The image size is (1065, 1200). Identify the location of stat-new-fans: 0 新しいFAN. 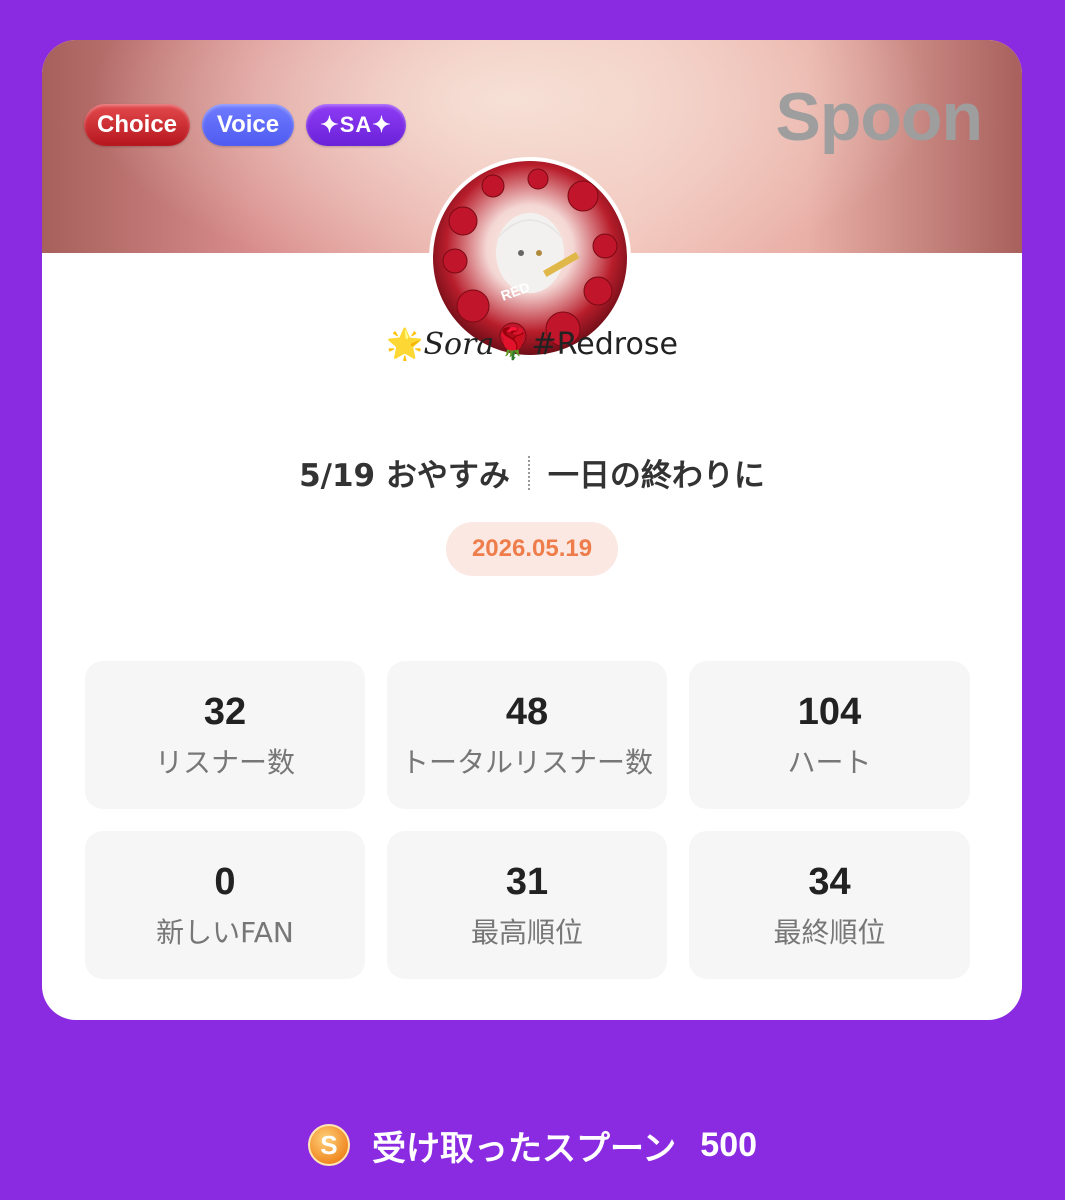
(225, 905).